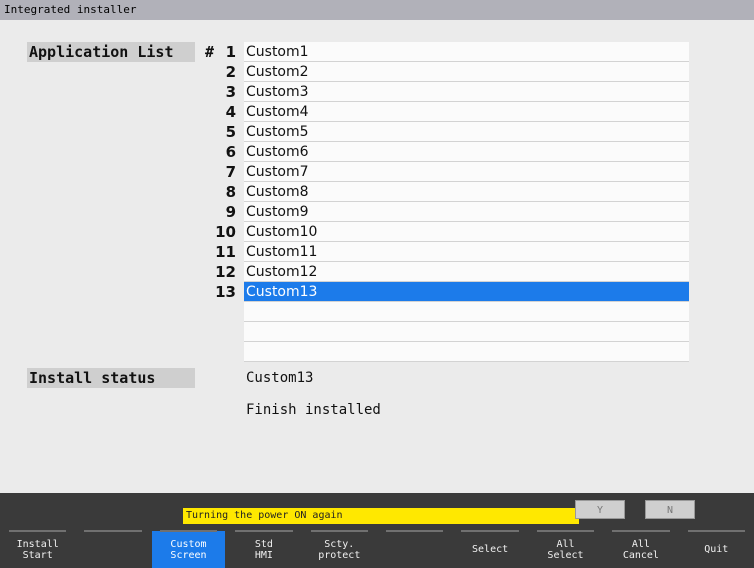  What do you see at coordinates (489, 549) in the screenshot?
I see `function-key-7: Select` at bounding box center [489, 549].